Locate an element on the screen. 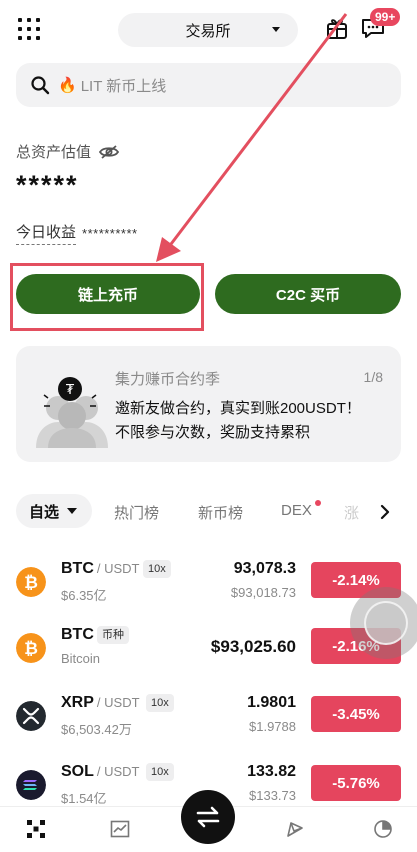 This screenshot has width=417, height=852. tab-partial: 涨 is located at coordinates (351, 512).